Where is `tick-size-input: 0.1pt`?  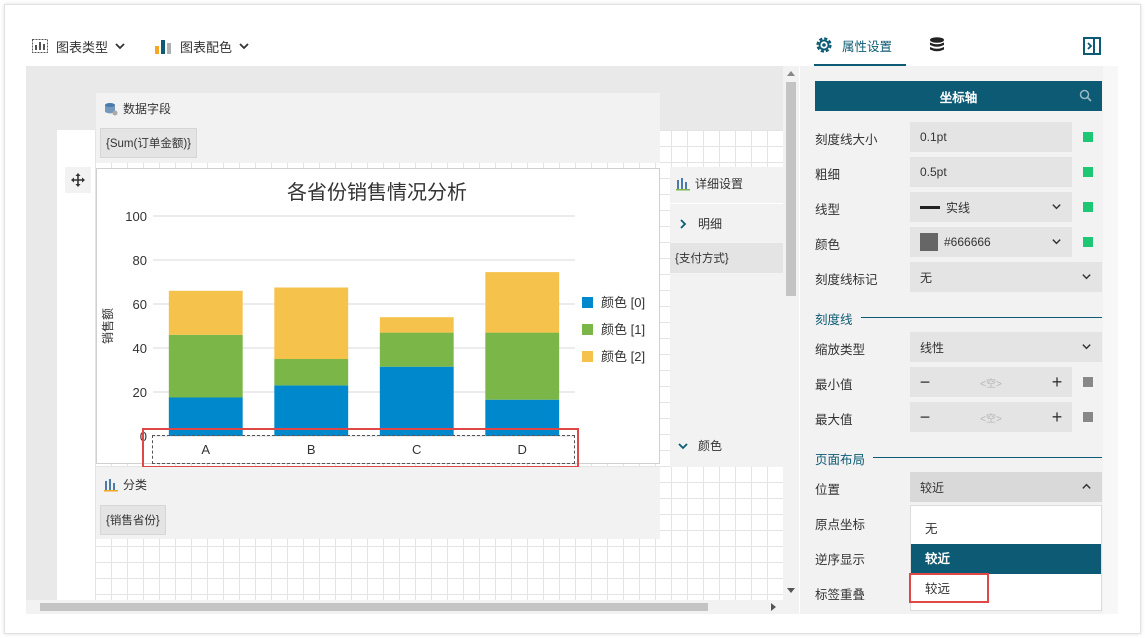
tick-size-input: 0.1pt is located at coordinates (991, 137).